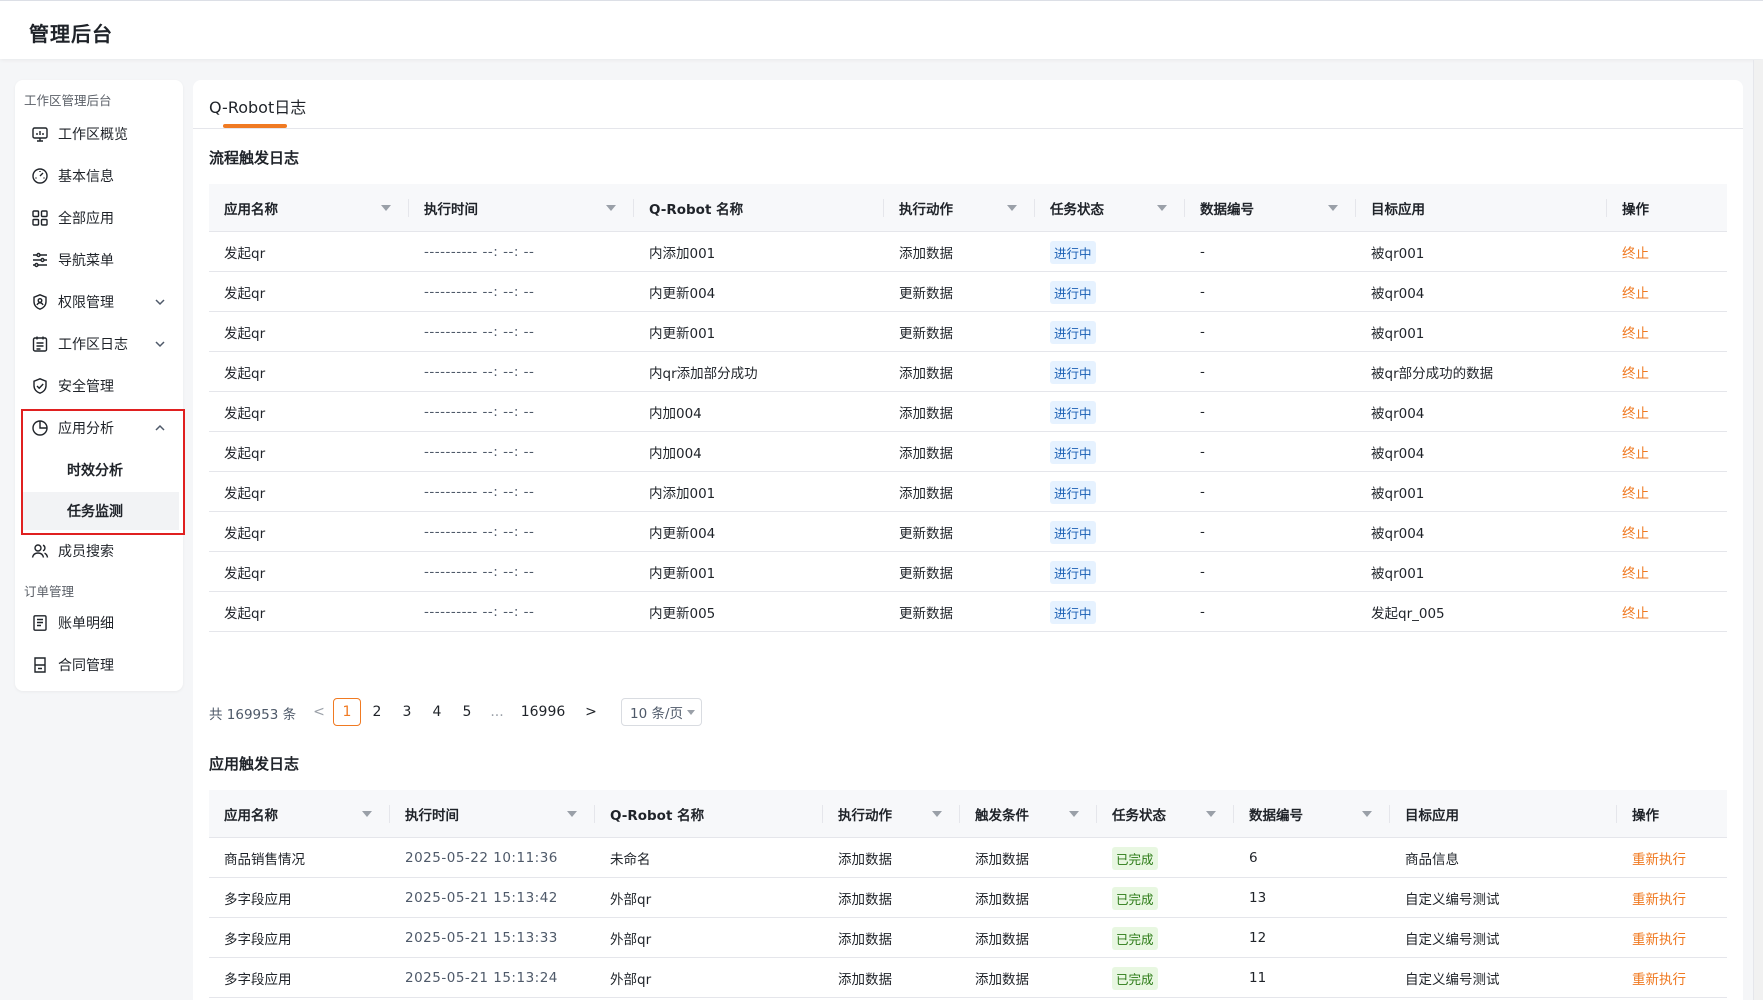  What do you see at coordinates (675, 454) in the screenshot?
I see `cell-robot: 内加004` at bounding box center [675, 454].